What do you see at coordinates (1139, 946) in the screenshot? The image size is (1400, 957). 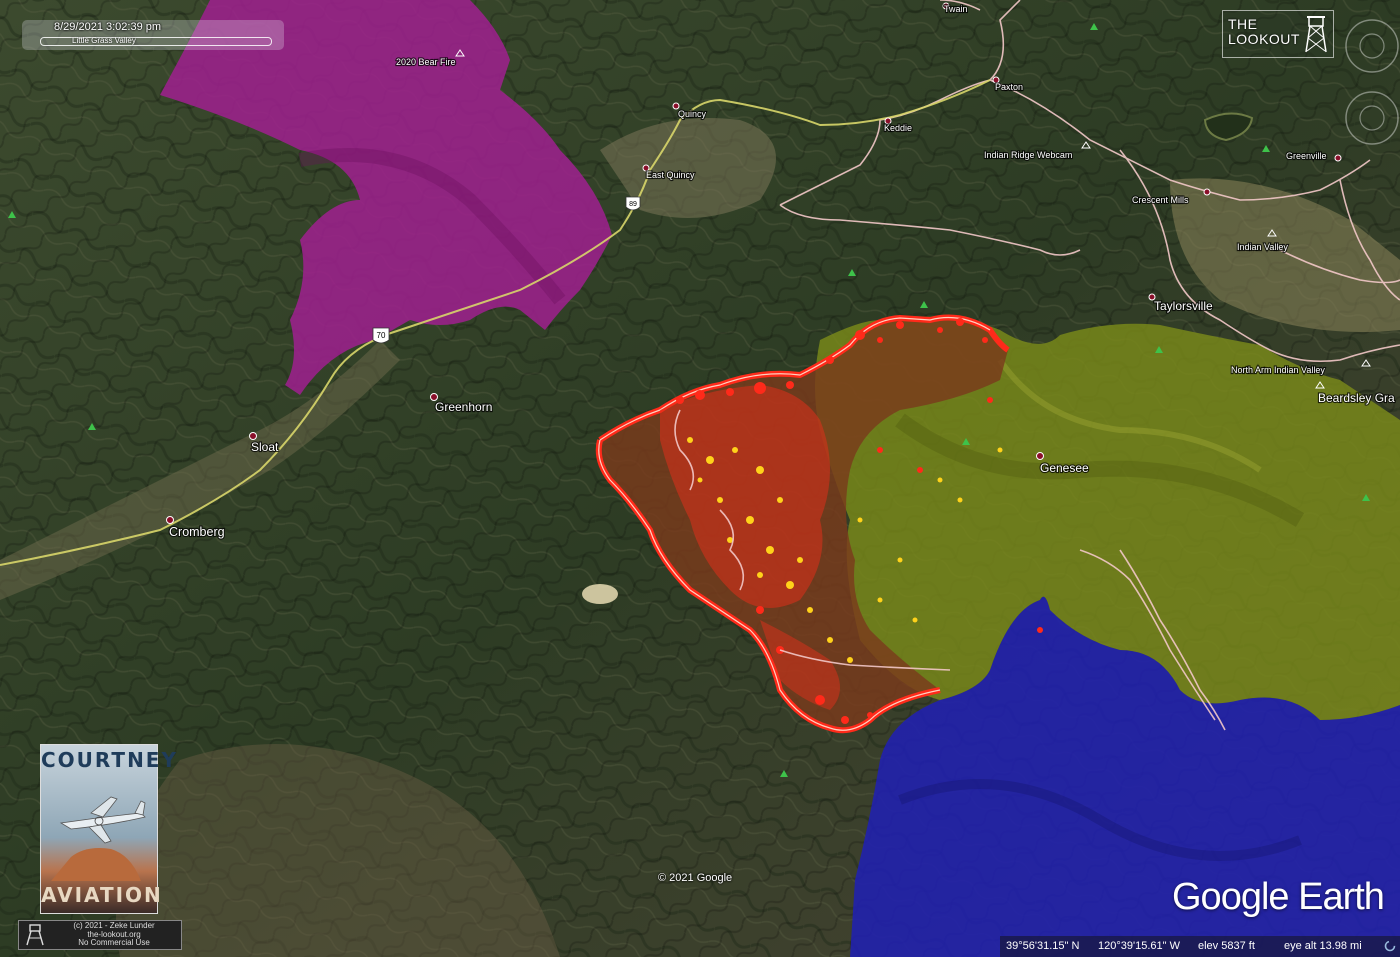 I see `longitude-readout: 120°39'15.61" W` at bounding box center [1139, 946].